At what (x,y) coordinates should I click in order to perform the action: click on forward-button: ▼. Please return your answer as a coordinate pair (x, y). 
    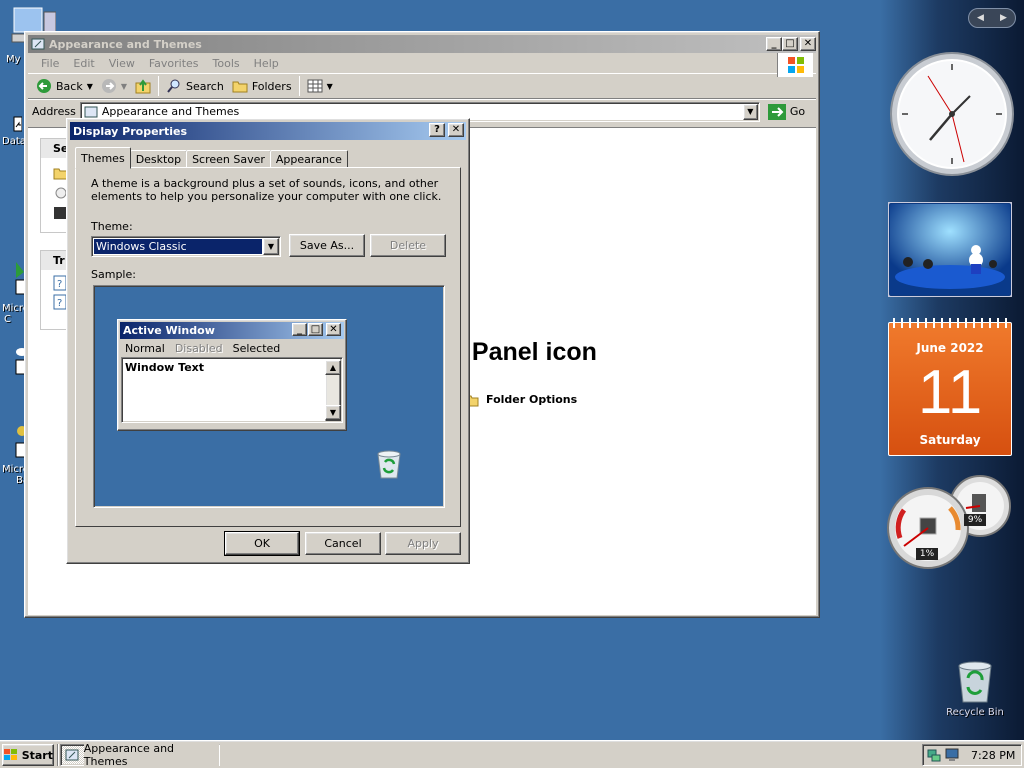
    Looking at the image, I should click on (114, 86).